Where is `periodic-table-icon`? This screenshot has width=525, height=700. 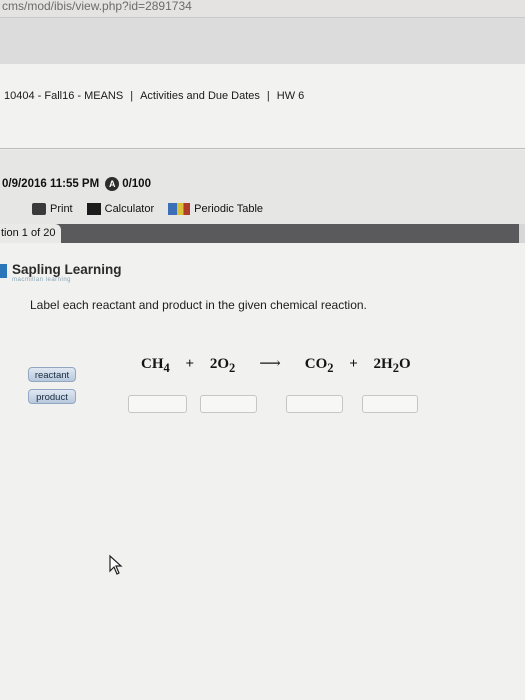
periodic-table-icon is located at coordinates (179, 209).